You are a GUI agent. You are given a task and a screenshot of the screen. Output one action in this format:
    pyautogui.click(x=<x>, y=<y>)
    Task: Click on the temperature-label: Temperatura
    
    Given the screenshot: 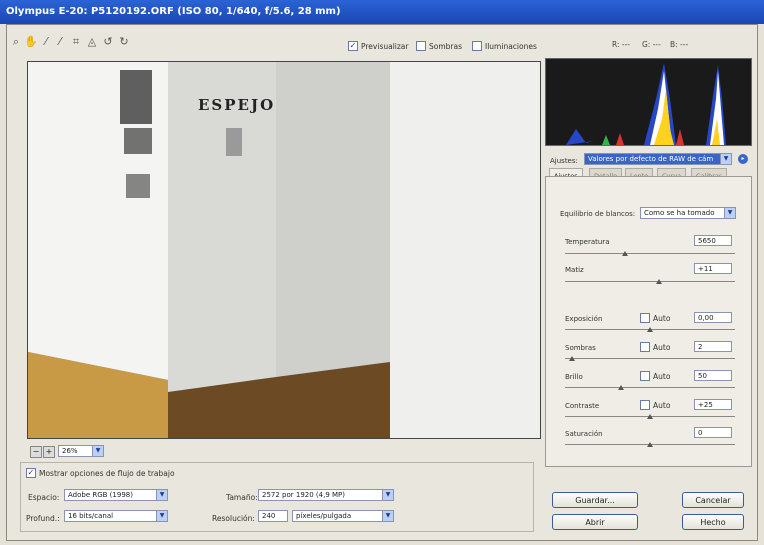 What is the action you would take?
    pyautogui.click(x=587, y=242)
    